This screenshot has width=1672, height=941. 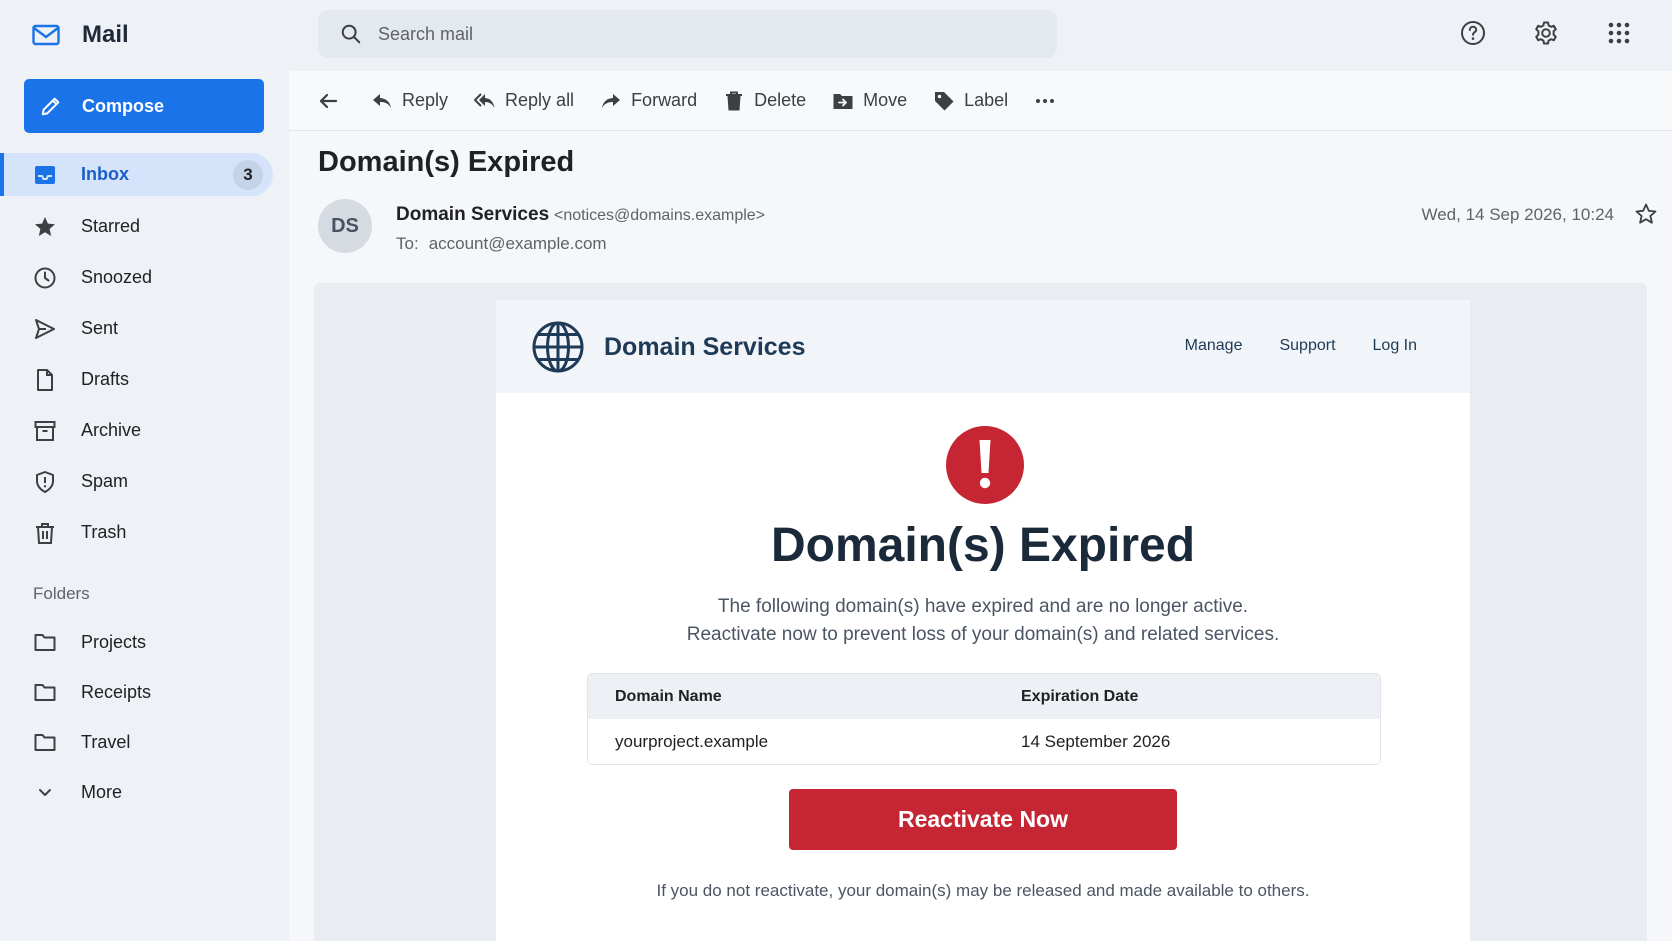 I want to click on sidebar-item-travel: Travel, so click(x=144, y=742).